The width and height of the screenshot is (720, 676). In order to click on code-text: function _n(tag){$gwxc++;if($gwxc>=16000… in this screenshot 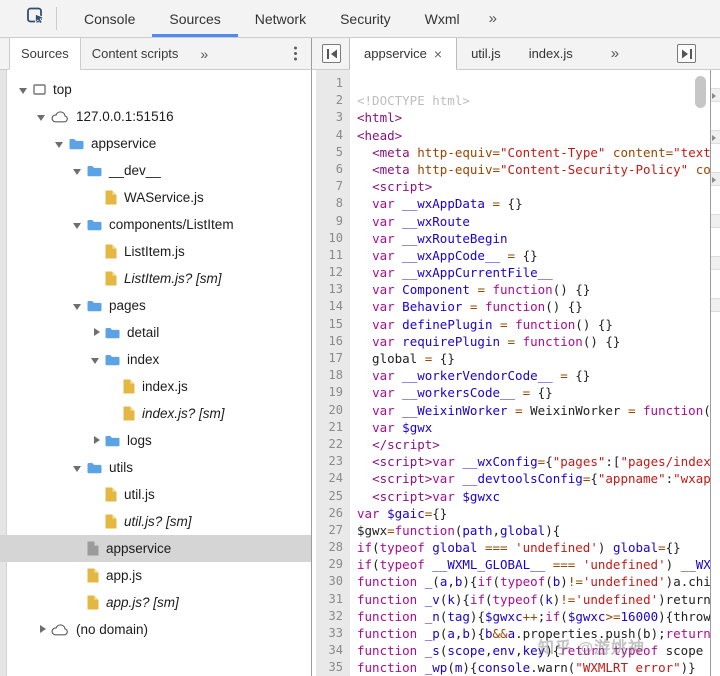, I will do `click(530, 616)`.